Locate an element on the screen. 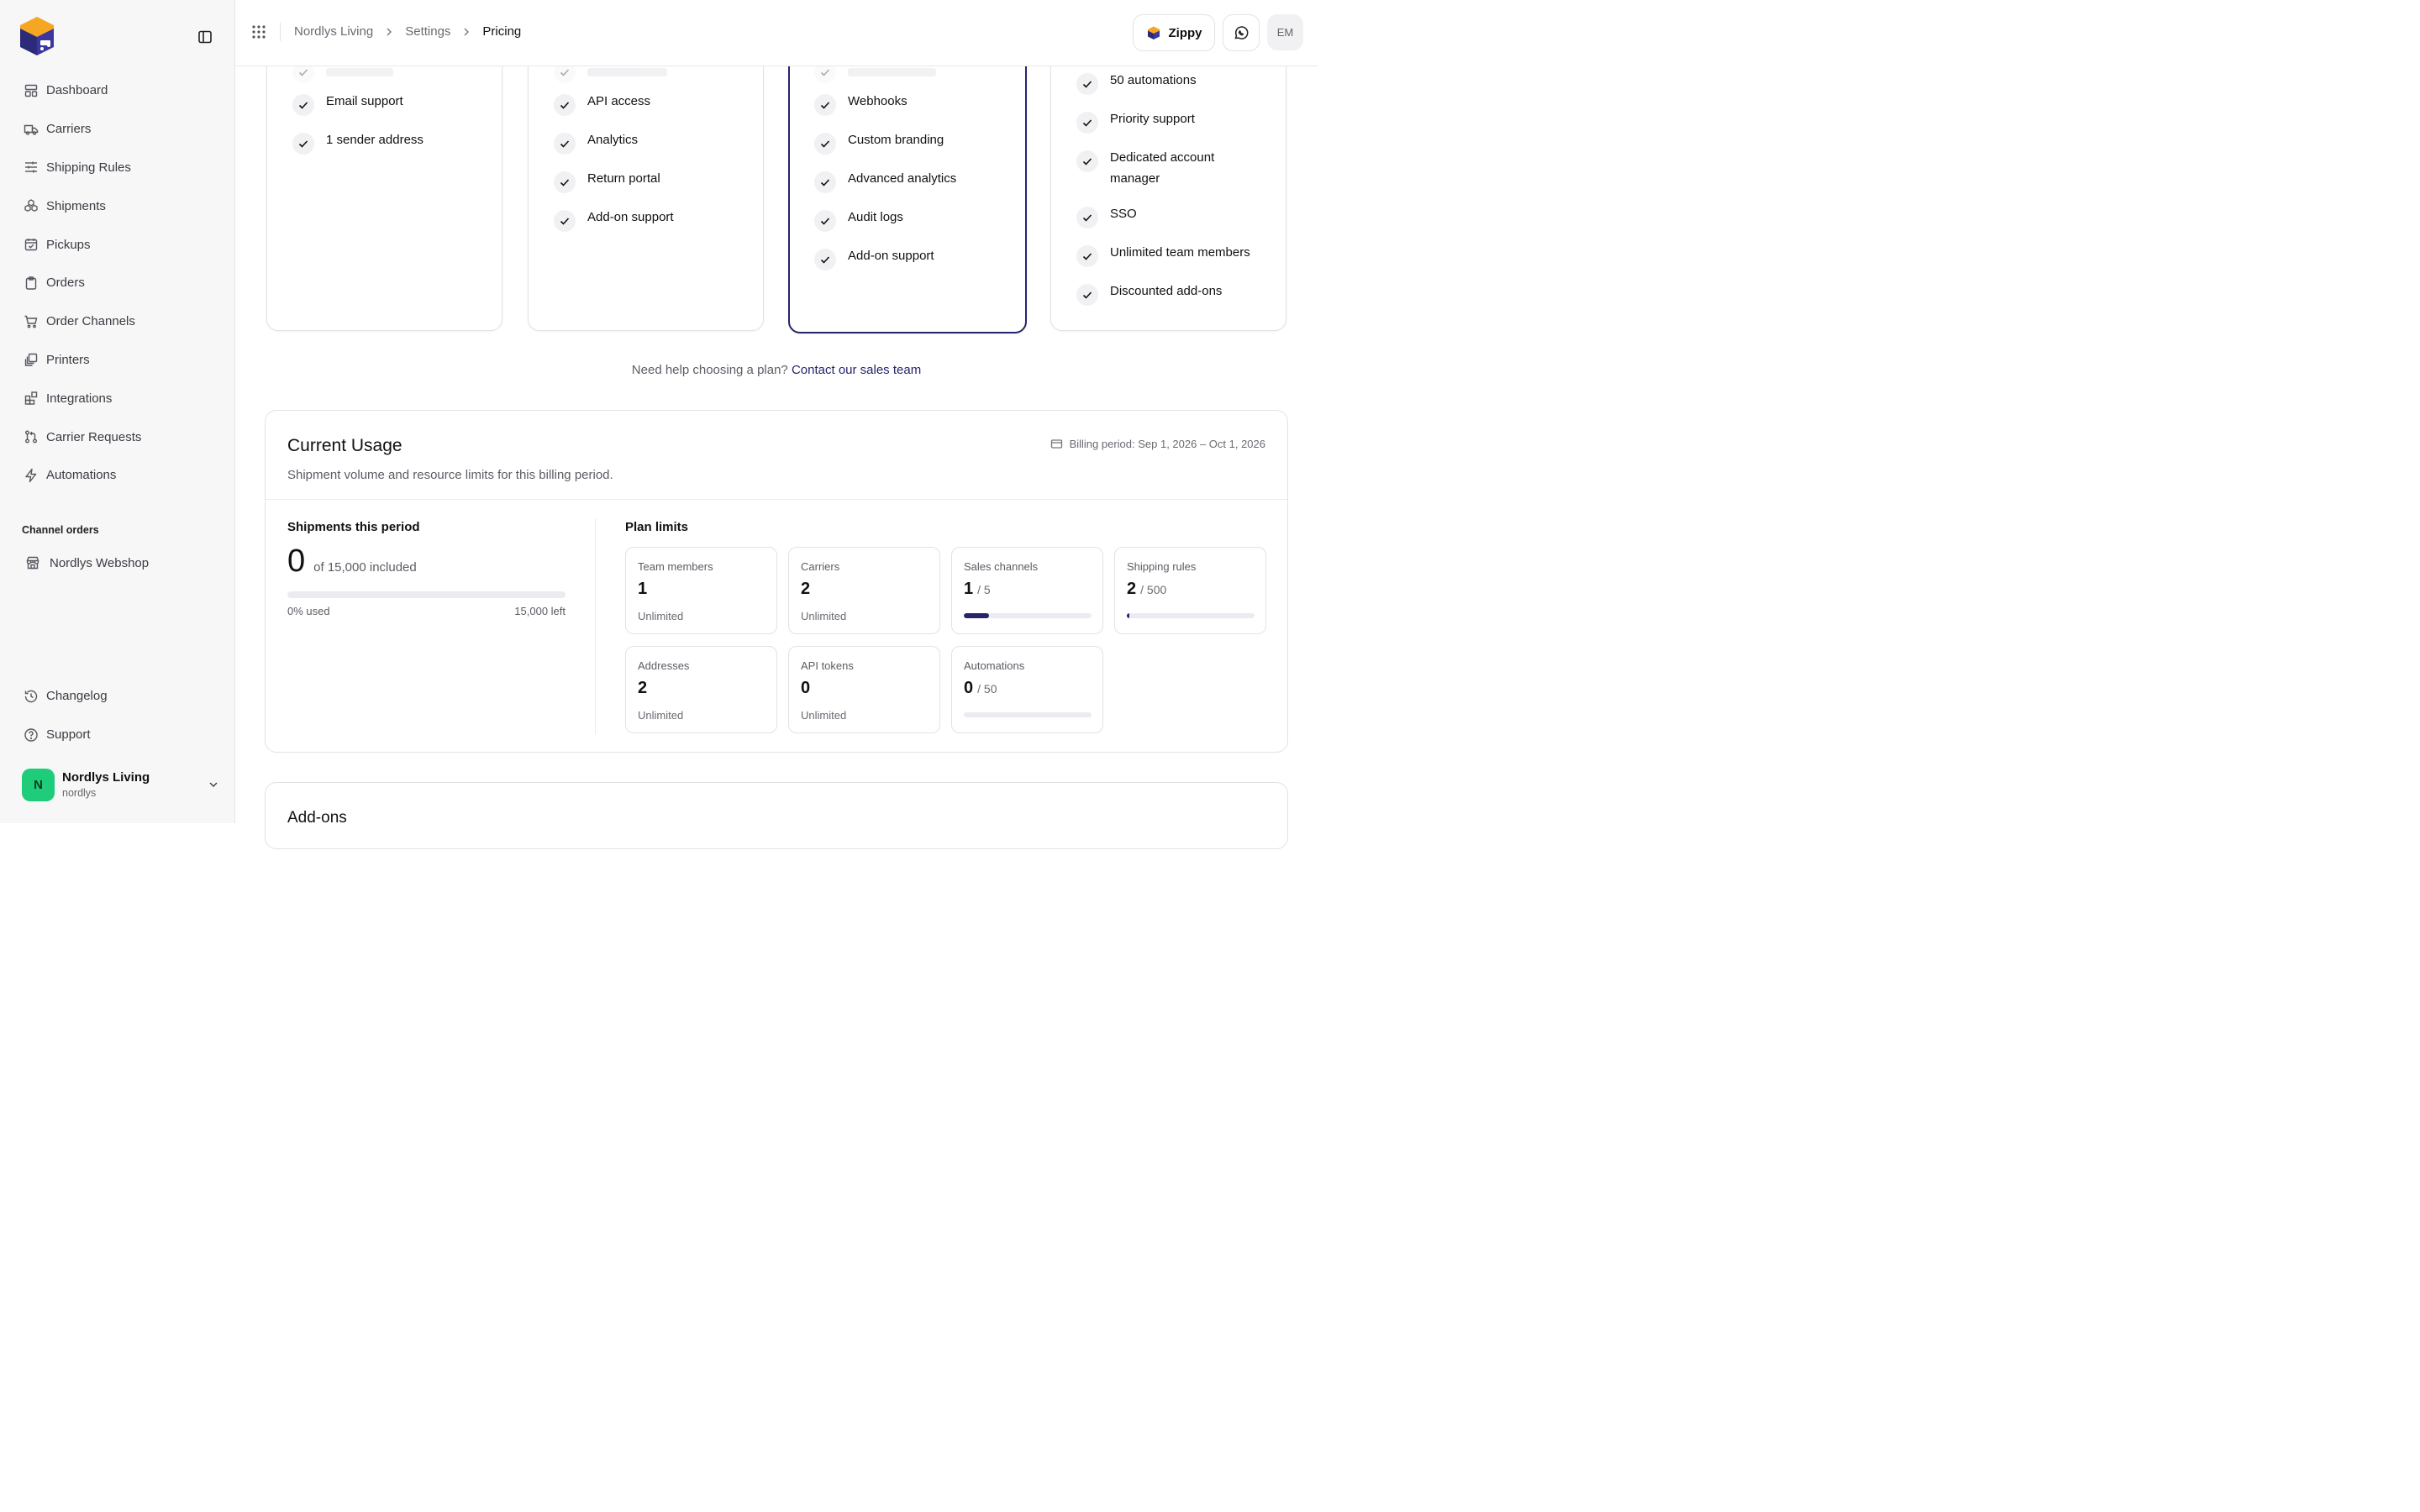 This screenshot has width=2420, height=1512. sidebar-item-shipping-rules: Shipping Rules is located at coordinates (117, 168).